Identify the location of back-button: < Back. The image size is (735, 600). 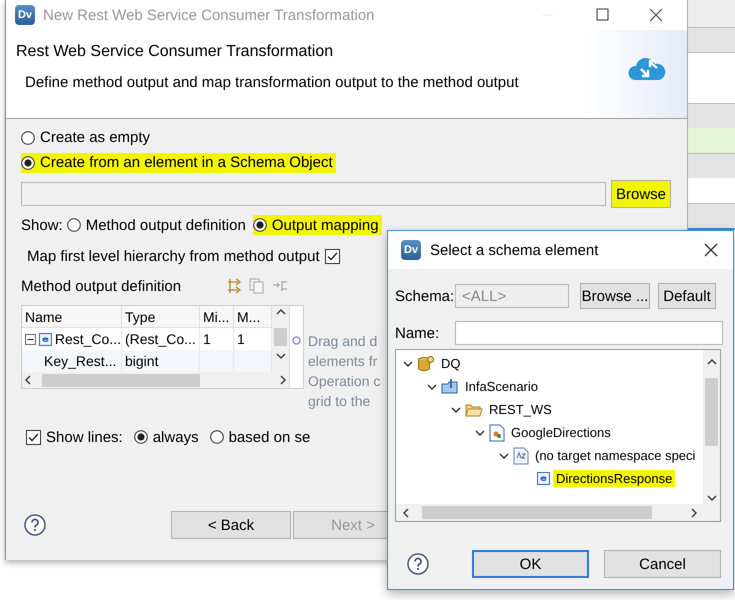
(231, 525).